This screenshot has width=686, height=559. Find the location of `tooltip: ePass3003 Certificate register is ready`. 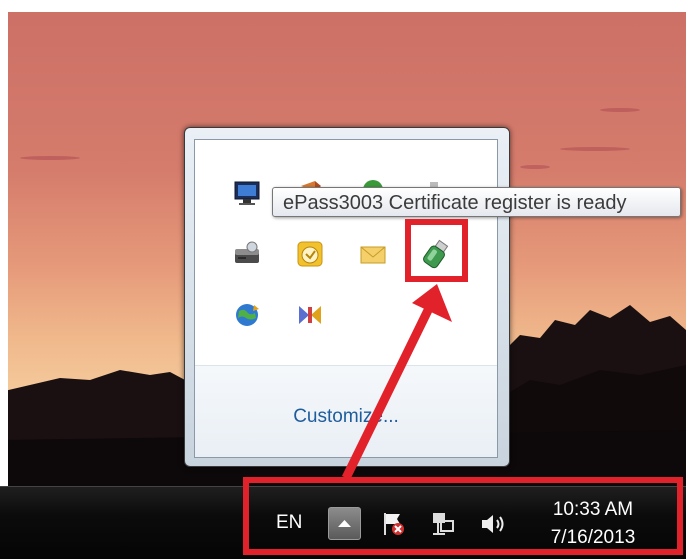

tooltip: ePass3003 Certificate register is ready is located at coordinates (476, 202).